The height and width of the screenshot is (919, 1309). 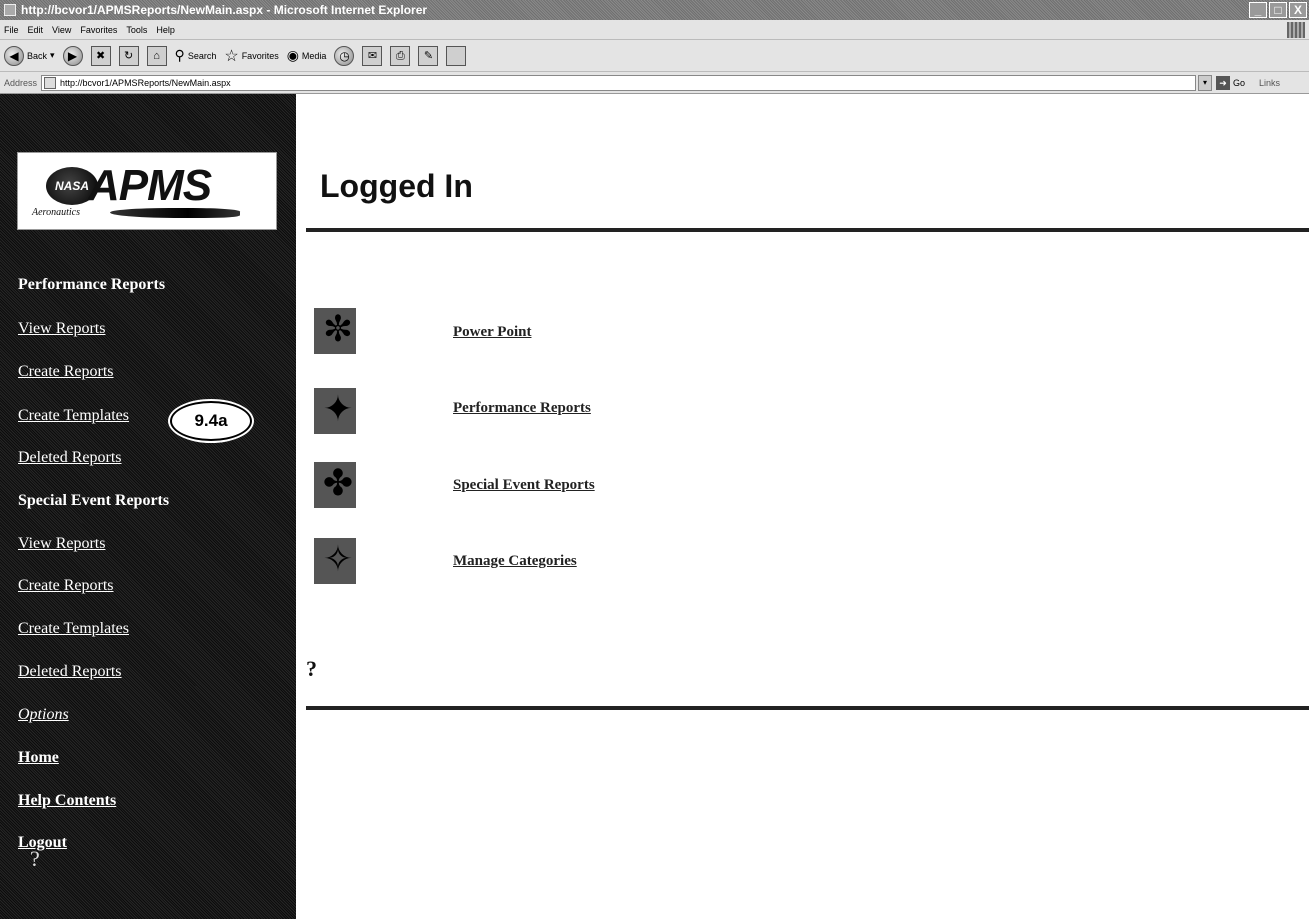 I want to click on perf-create-templates-link: Create Templates, so click(x=73, y=416).